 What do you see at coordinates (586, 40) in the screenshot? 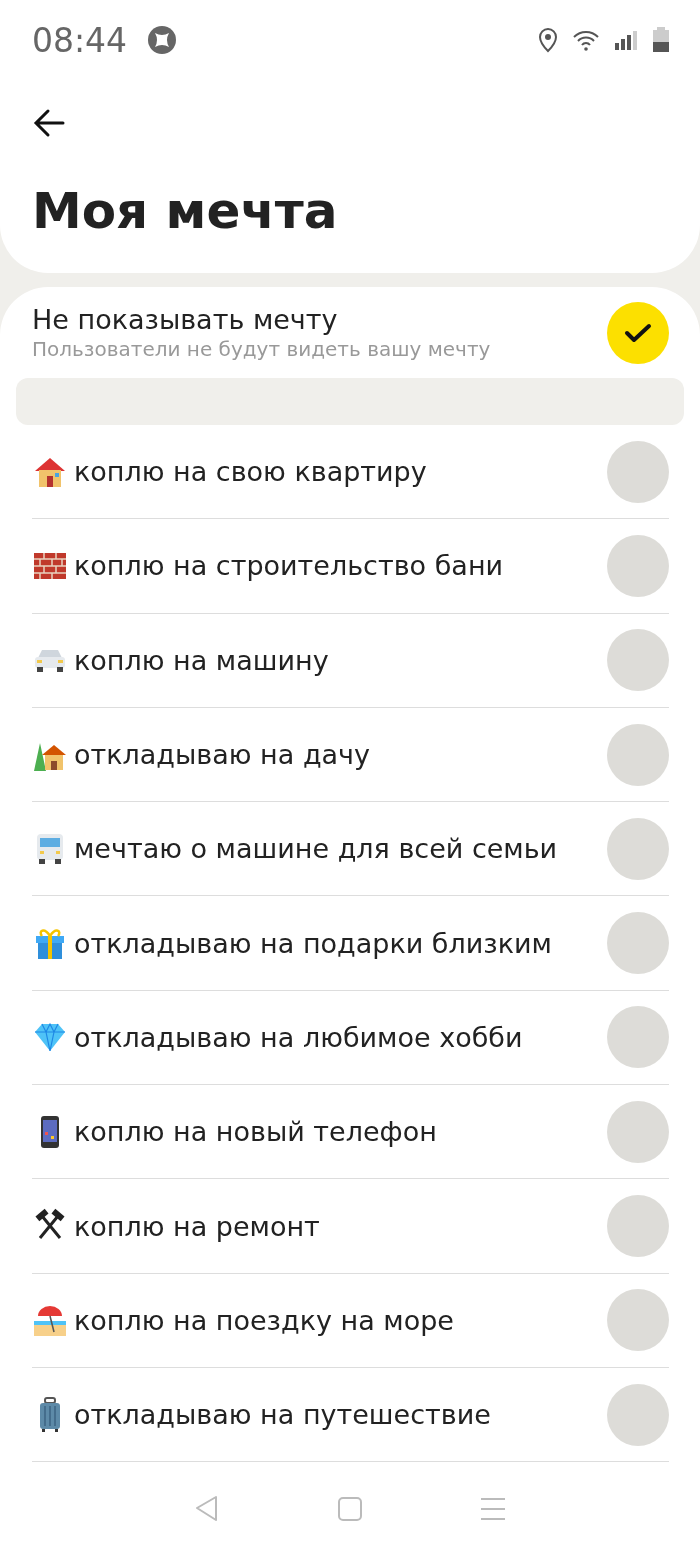
I see `wifi-icon` at bounding box center [586, 40].